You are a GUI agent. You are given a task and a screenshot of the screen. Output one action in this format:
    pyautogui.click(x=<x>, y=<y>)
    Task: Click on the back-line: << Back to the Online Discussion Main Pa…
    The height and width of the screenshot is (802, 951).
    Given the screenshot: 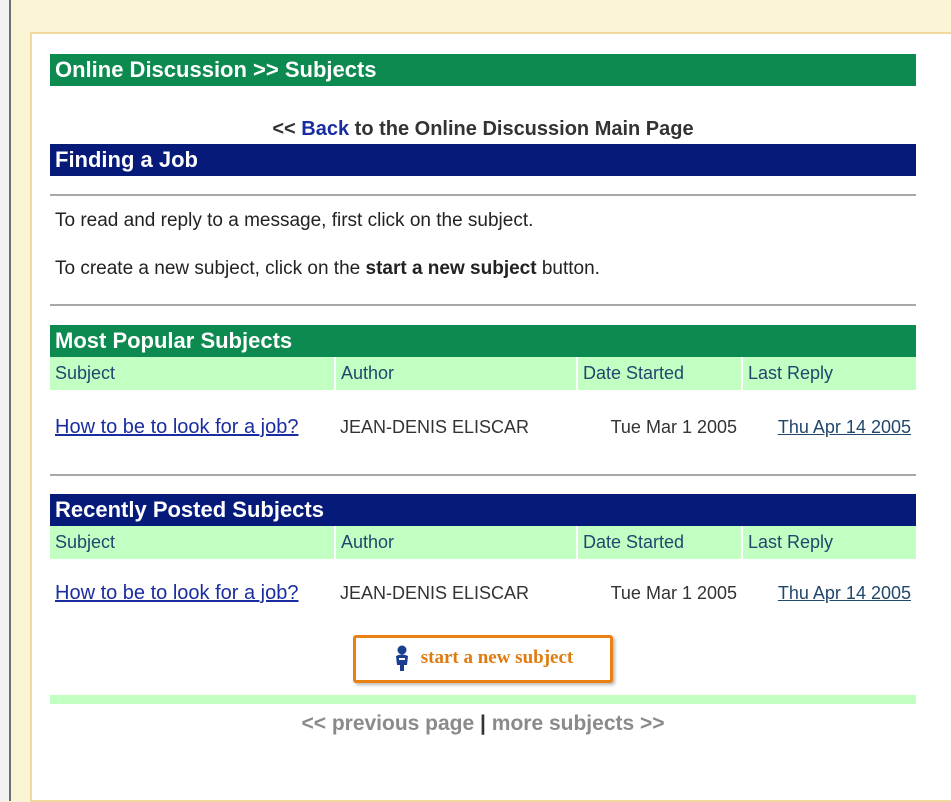 What is the action you would take?
    pyautogui.click(x=483, y=129)
    